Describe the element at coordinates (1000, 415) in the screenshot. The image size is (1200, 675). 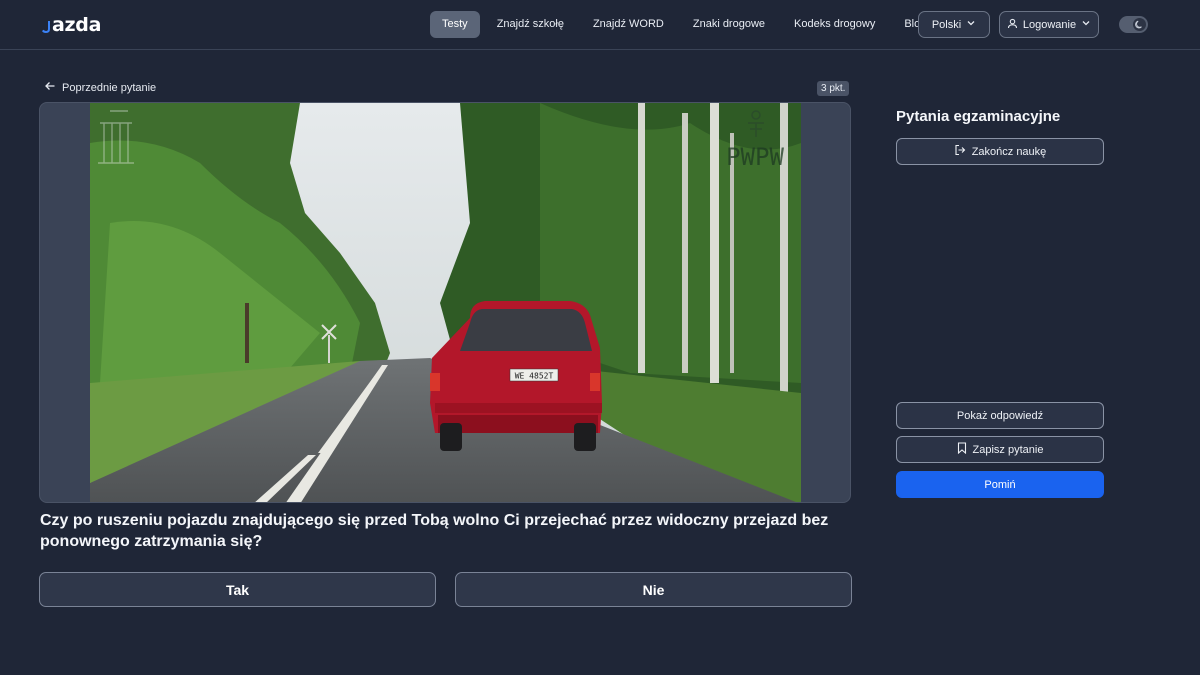
I see `show-answer-button: Pokaż odpowiedź` at that location.